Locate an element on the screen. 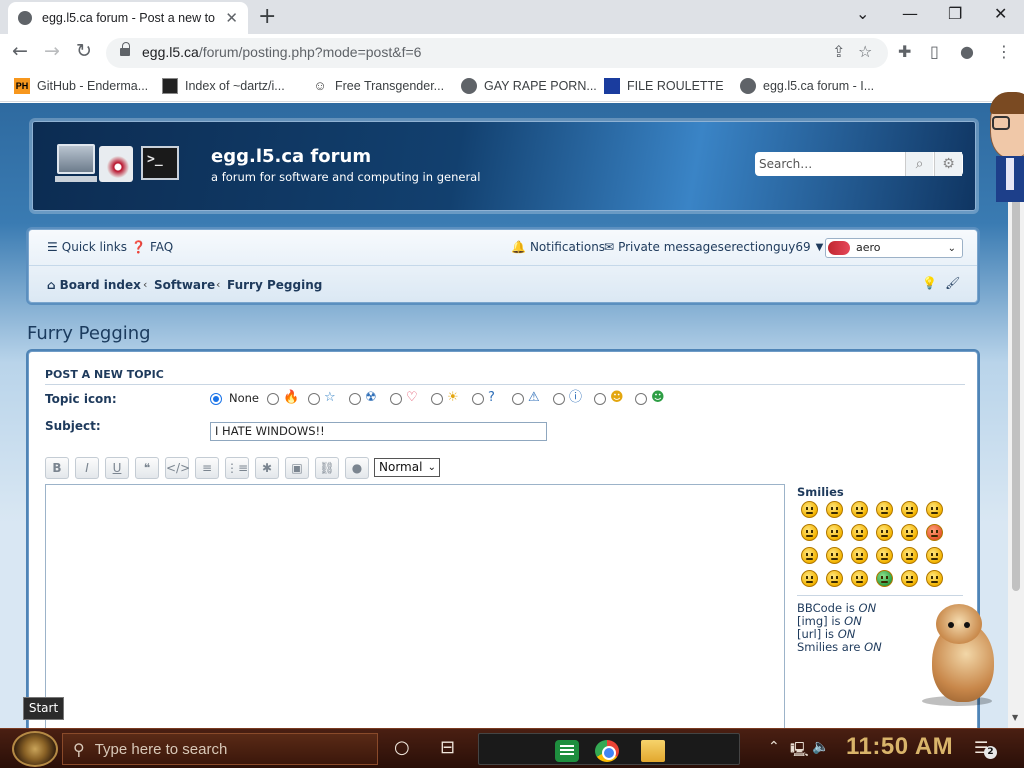  tray-overflow-icon: ⌃ is located at coordinates (774, 747).